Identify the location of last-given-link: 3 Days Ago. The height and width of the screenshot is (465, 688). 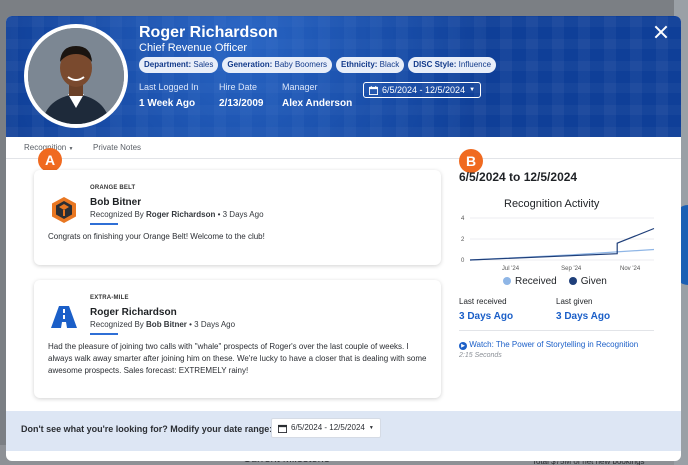
(583, 316).